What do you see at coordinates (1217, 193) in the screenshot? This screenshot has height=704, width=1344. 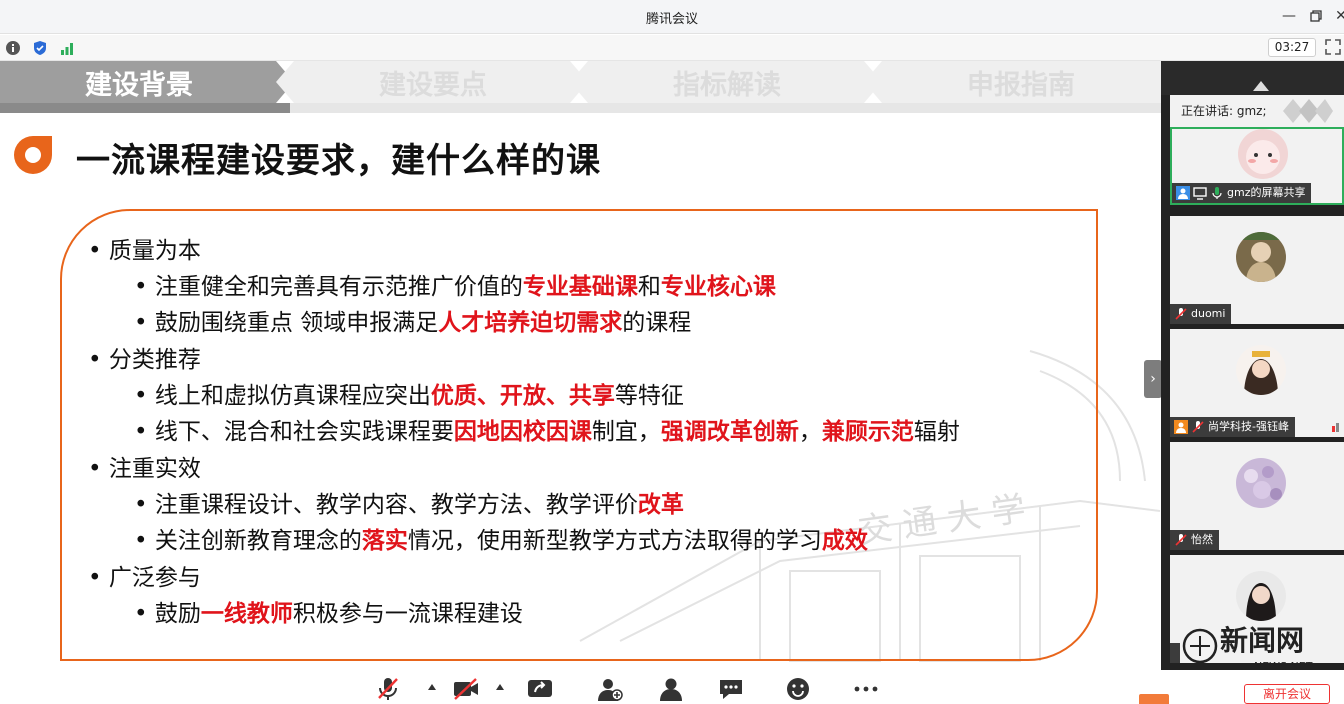 I see `microphone-on-icon` at bounding box center [1217, 193].